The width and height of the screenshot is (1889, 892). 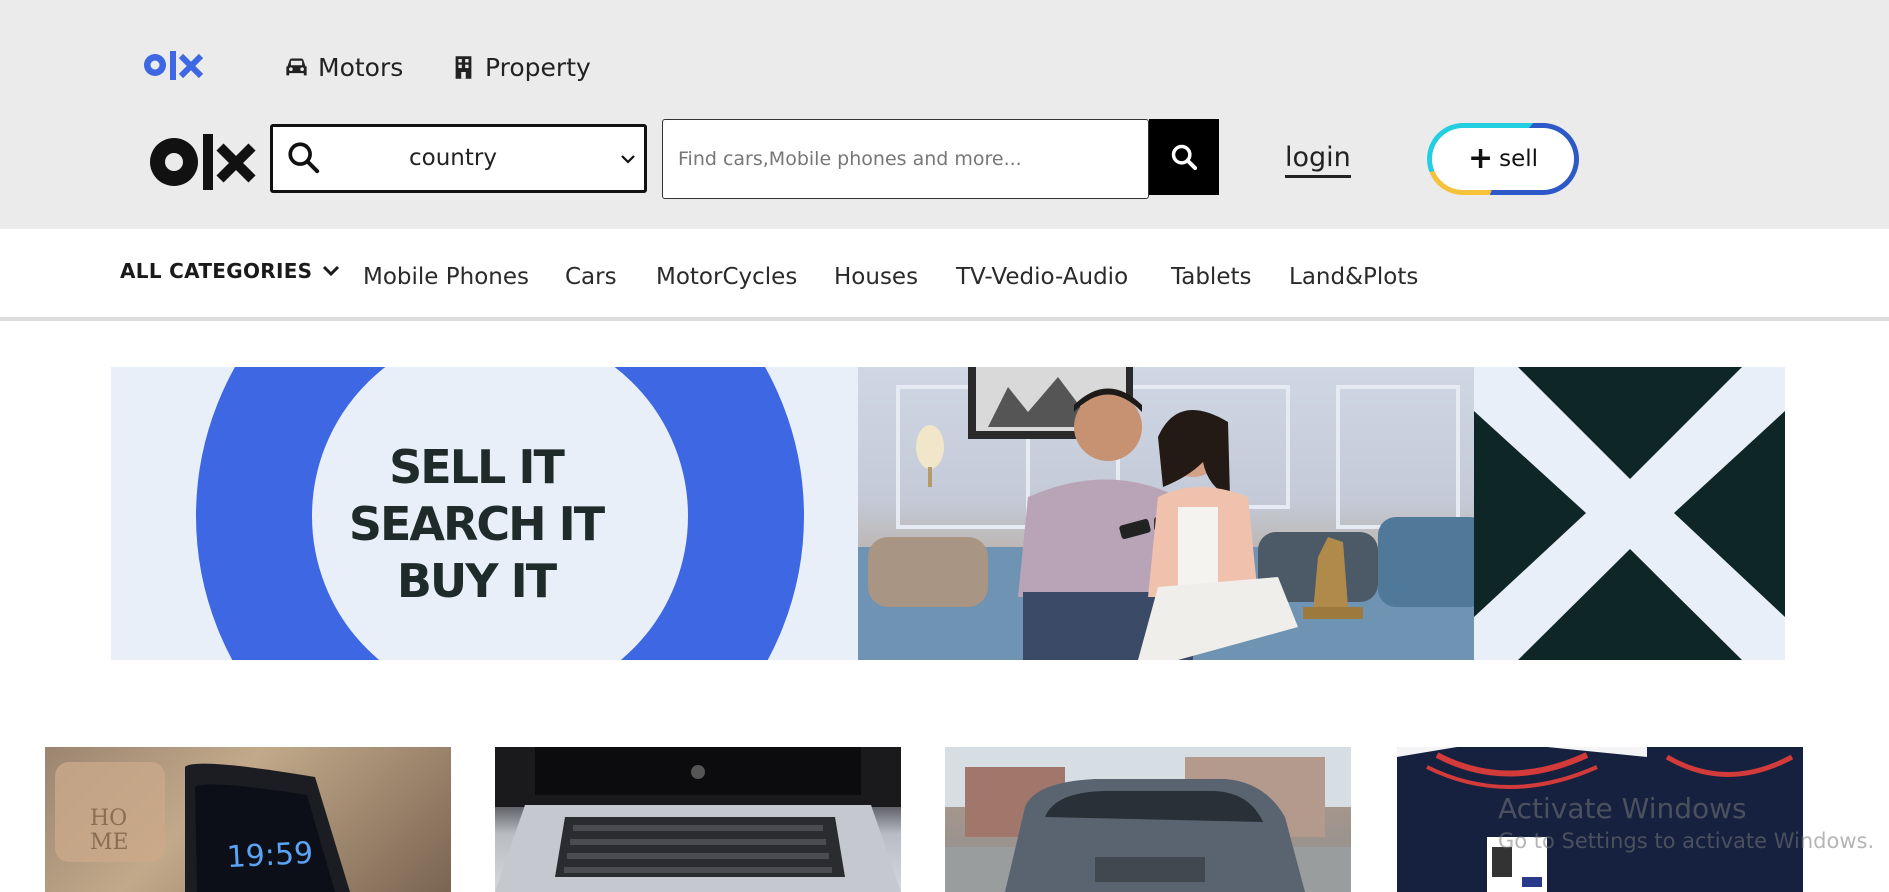 I want to click on category-motorcycles: MotorCycles, so click(x=726, y=277).